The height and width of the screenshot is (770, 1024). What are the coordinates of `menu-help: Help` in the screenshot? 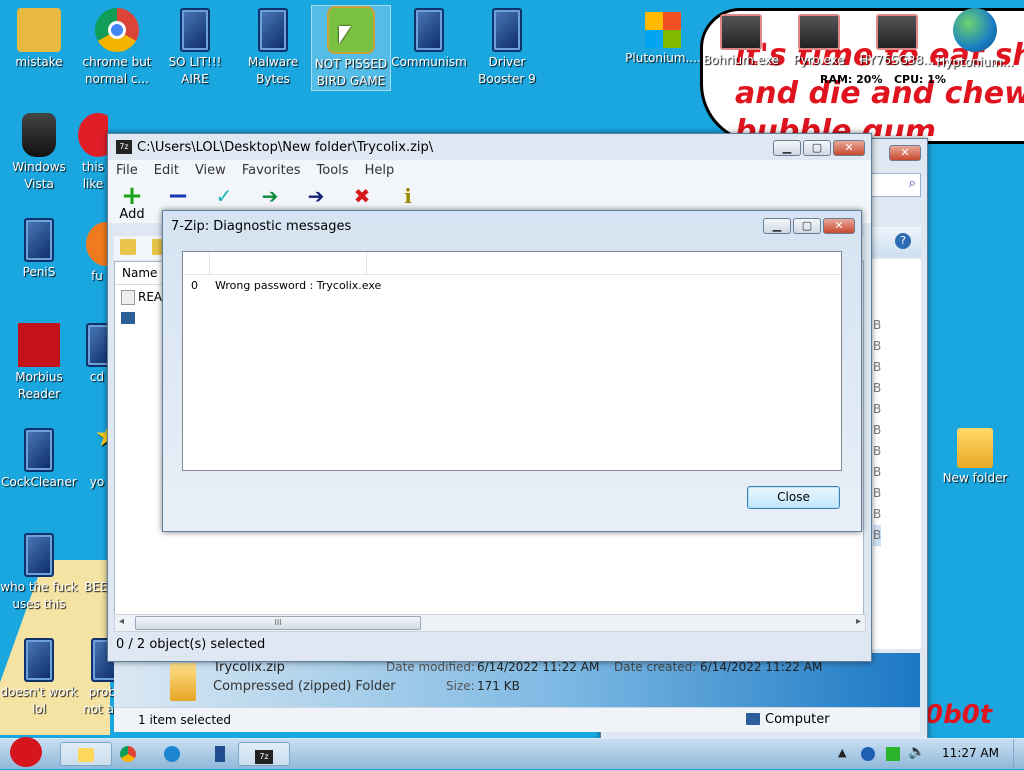 It's located at (380, 170).